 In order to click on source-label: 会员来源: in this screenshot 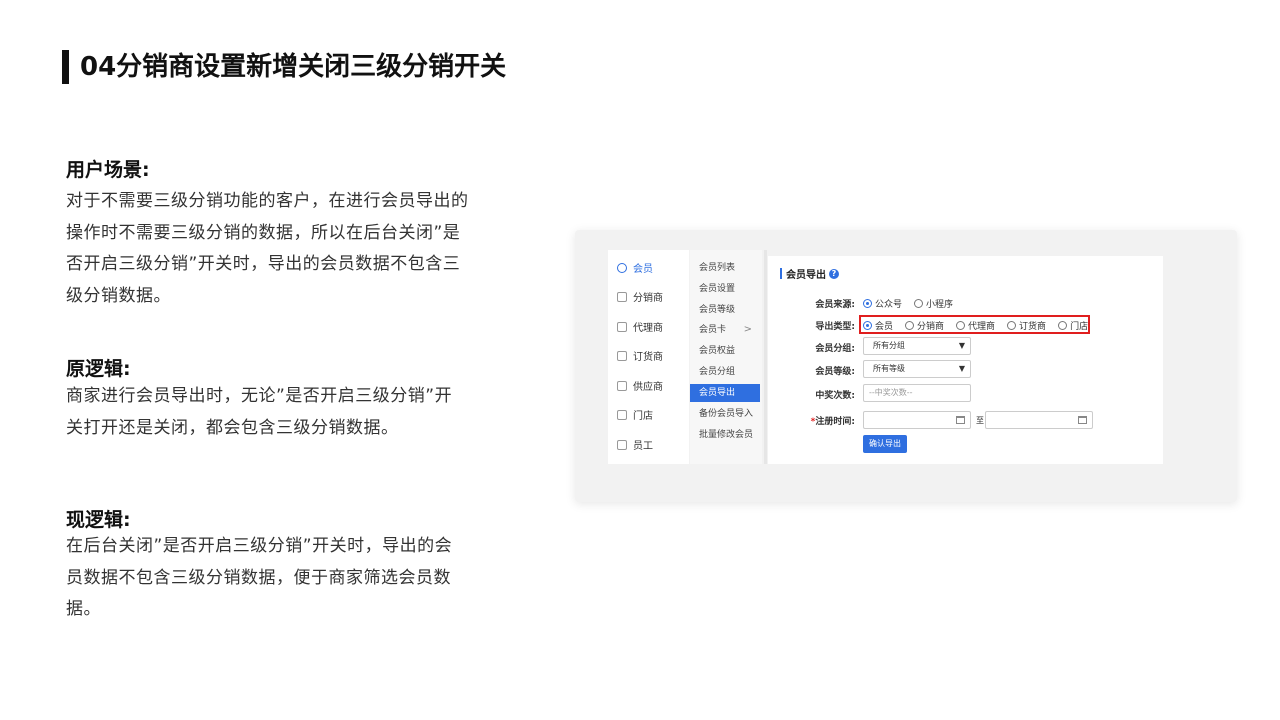, I will do `click(835, 305)`.